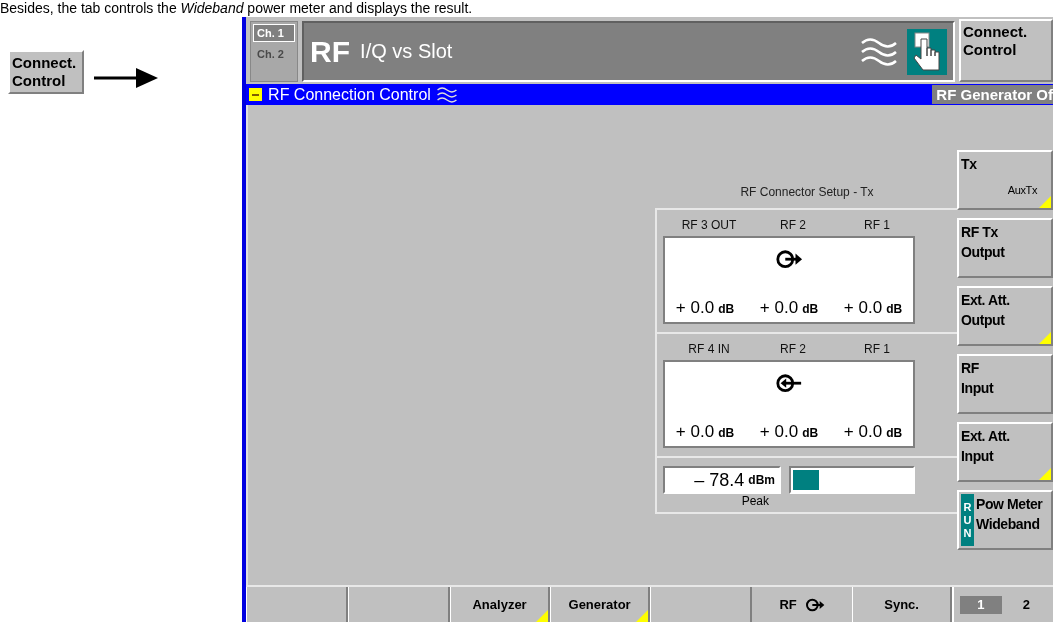 The height and width of the screenshot is (622, 1053). Describe the element at coordinates (1005, 316) in the screenshot. I see `softkey: Ext. Att. Output` at that location.